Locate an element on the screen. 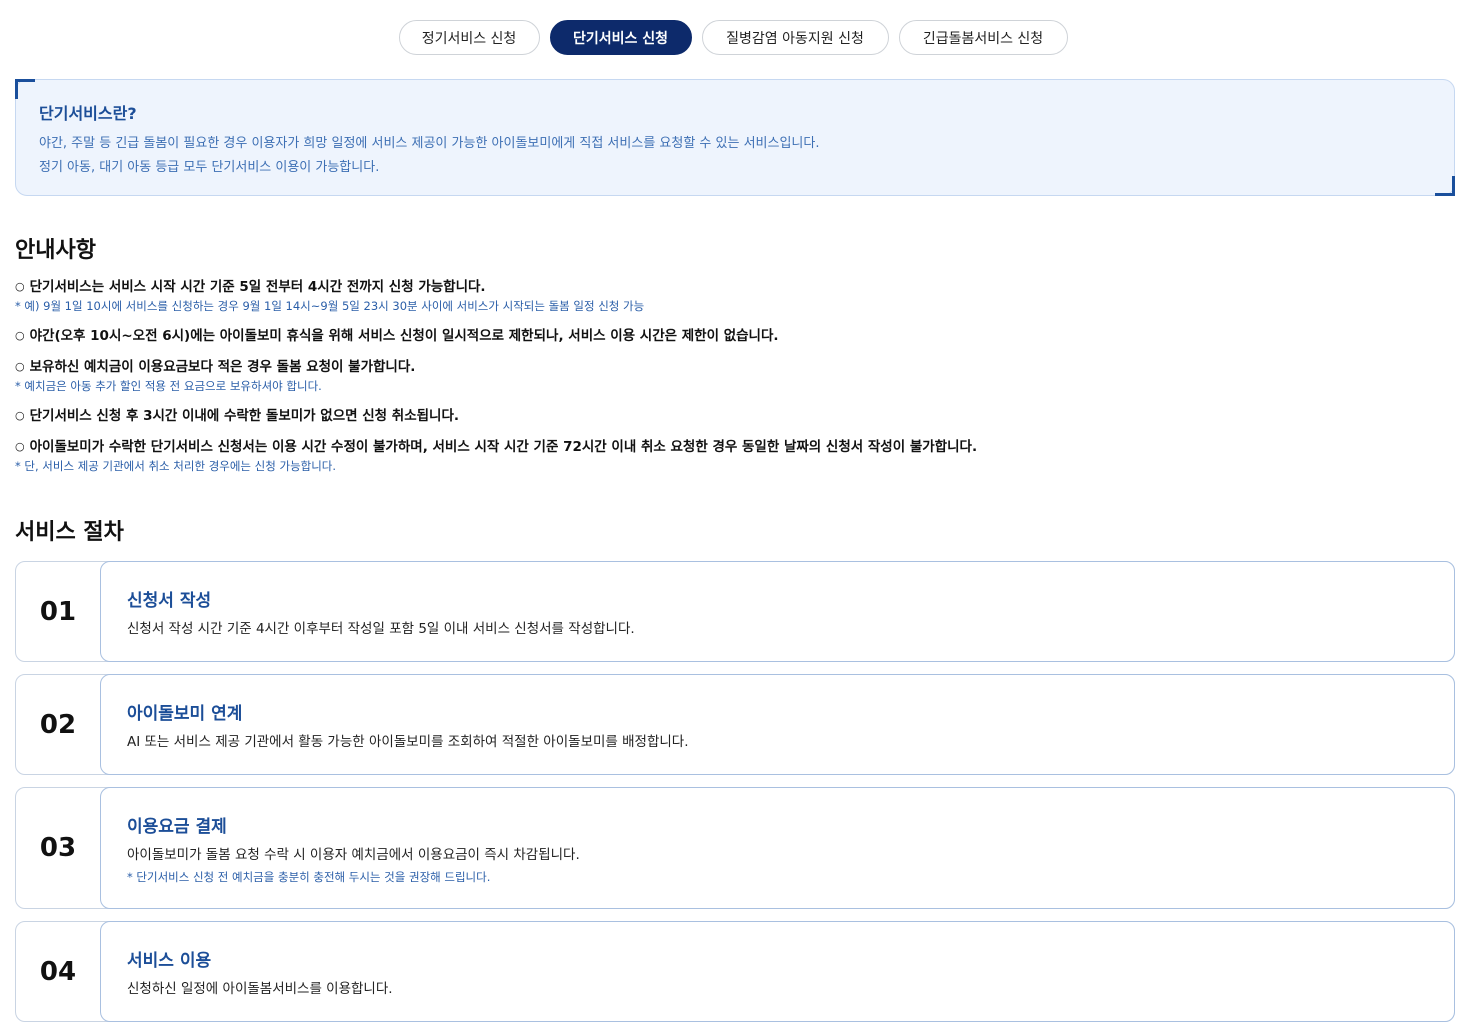  step-title: 서비스 이용 is located at coordinates (169, 961).